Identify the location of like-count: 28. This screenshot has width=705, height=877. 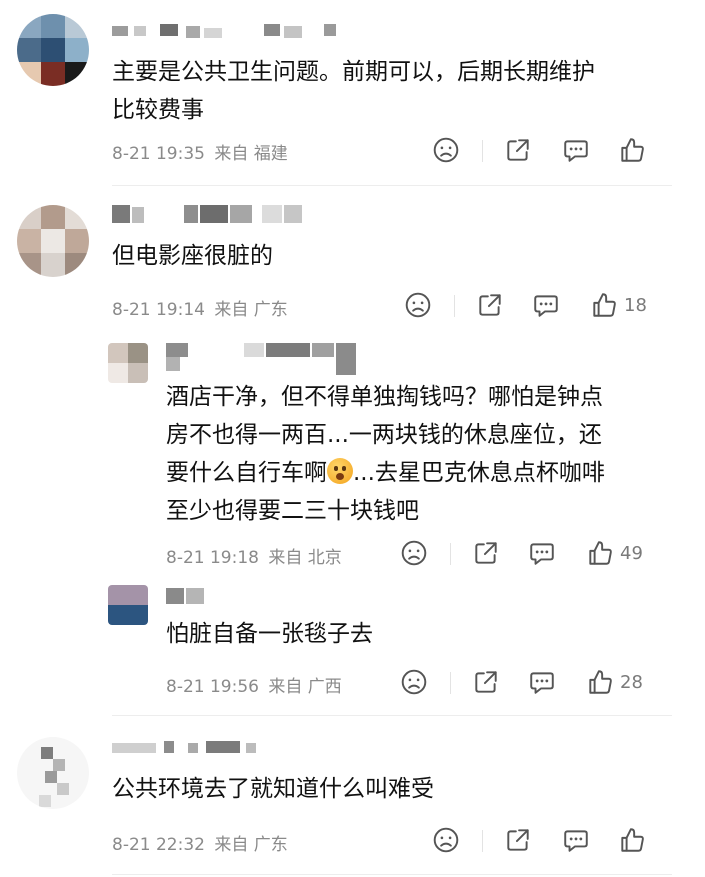
(631, 682).